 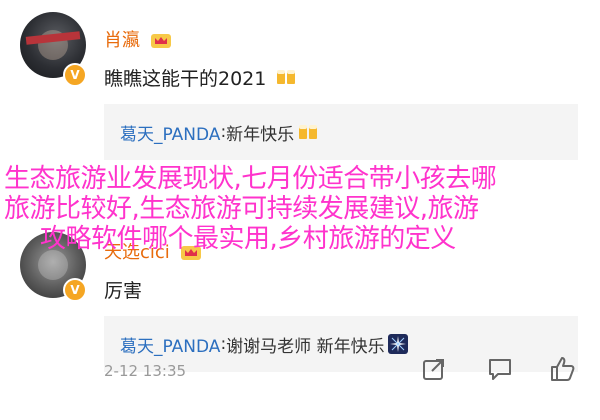 What do you see at coordinates (123, 291) in the screenshot?
I see `comment-text: 厉害` at bounding box center [123, 291].